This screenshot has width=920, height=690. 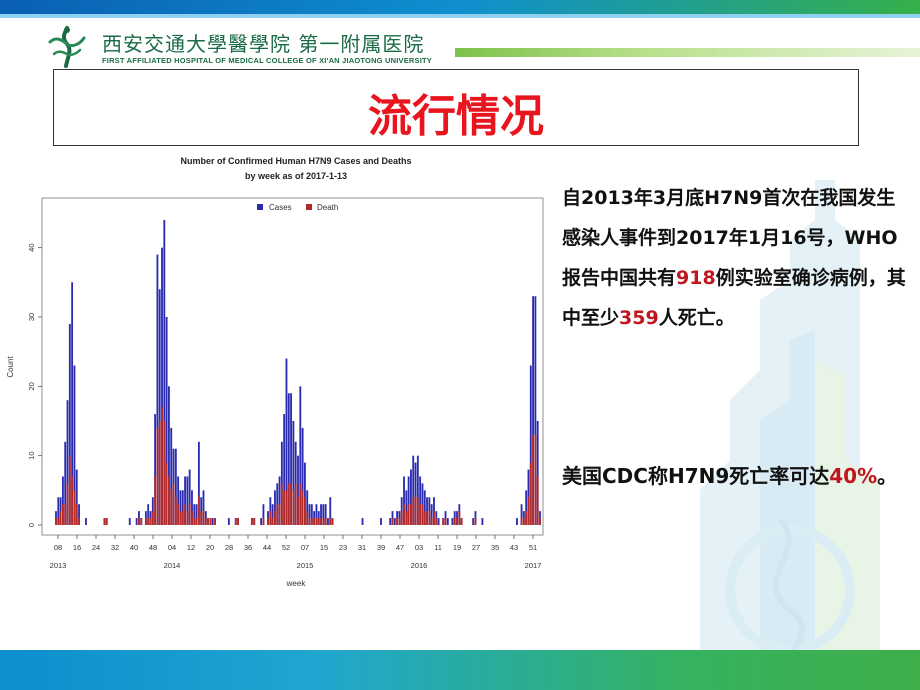 What do you see at coordinates (460, 670) in the screenshot?
I see `bottom-gradient-bar` at bounding box center [460, 670].